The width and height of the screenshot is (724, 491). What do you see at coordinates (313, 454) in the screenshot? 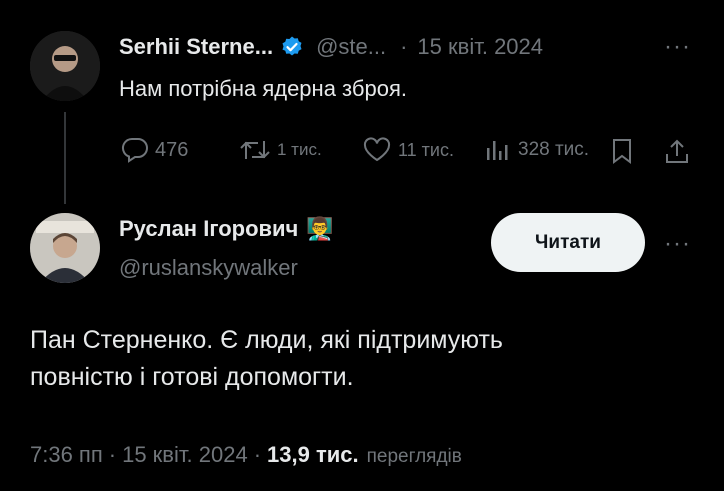
I see `reply-views-count: 13,9 тис.` at bounding box center [313, 454].